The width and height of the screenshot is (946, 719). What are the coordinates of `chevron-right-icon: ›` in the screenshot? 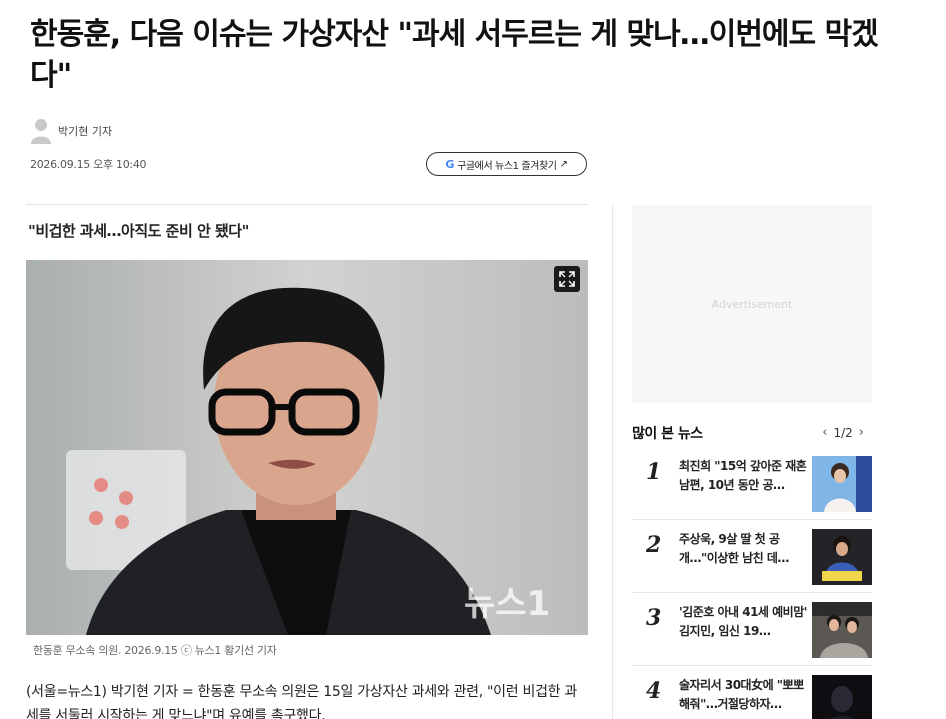 It's located at (861, 432).